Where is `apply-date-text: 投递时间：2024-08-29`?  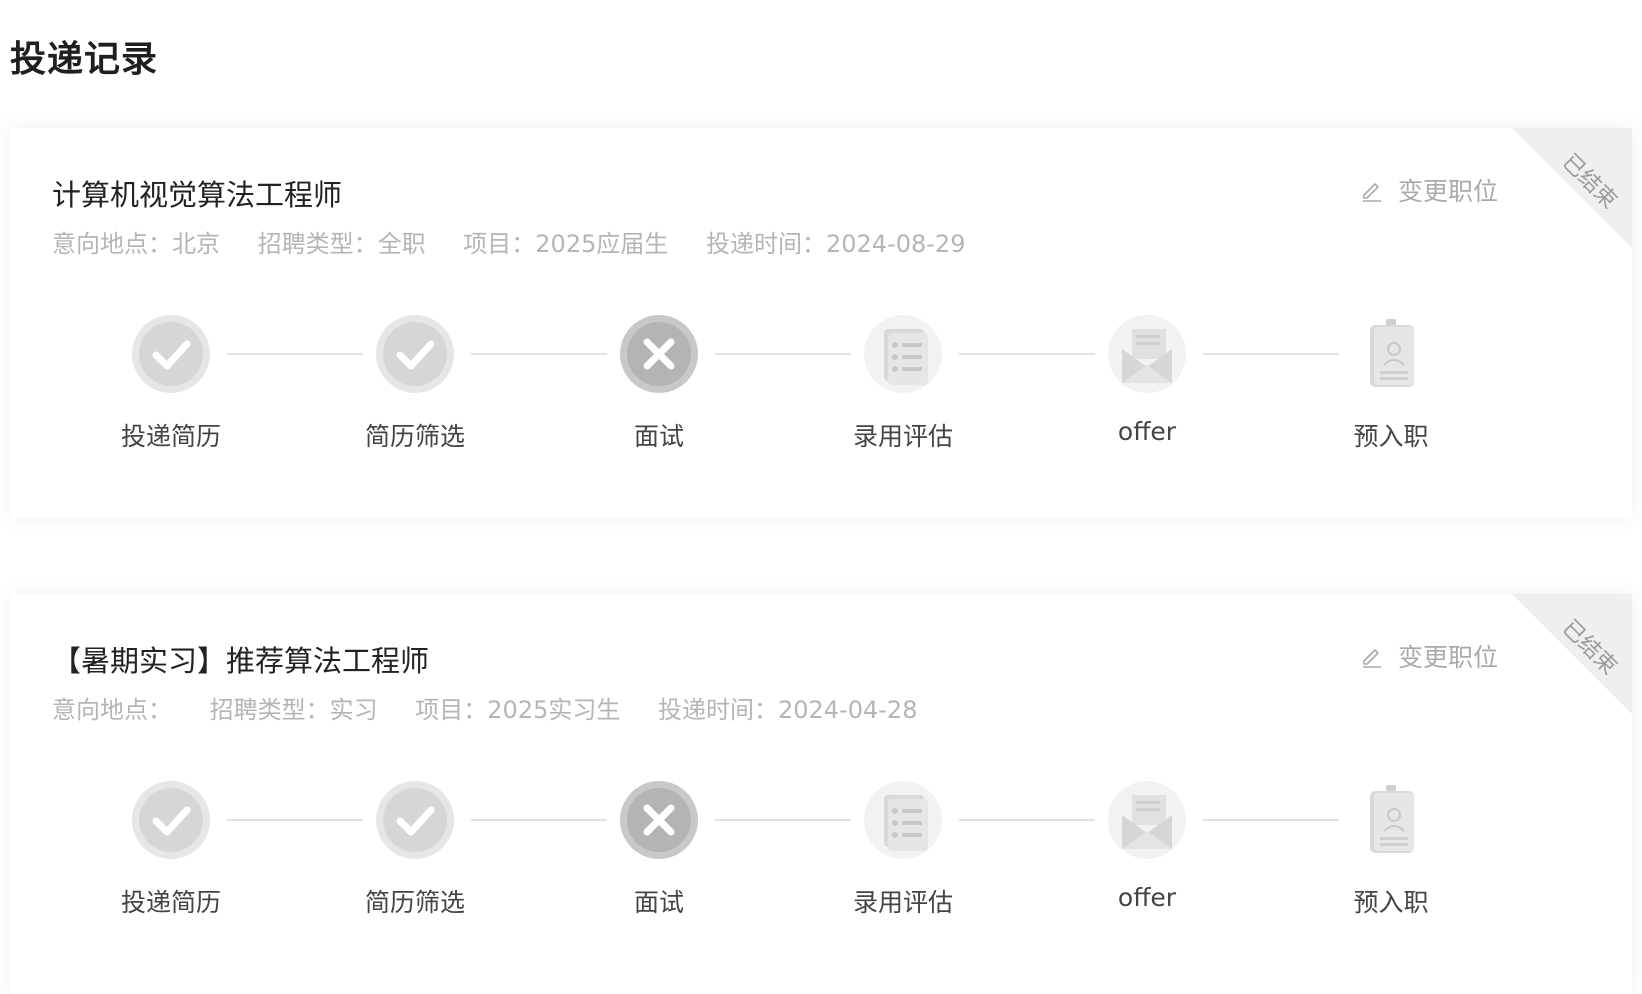 apply-date-text: 投递时间：2024-08-29 is located at coordinates (836, 244).